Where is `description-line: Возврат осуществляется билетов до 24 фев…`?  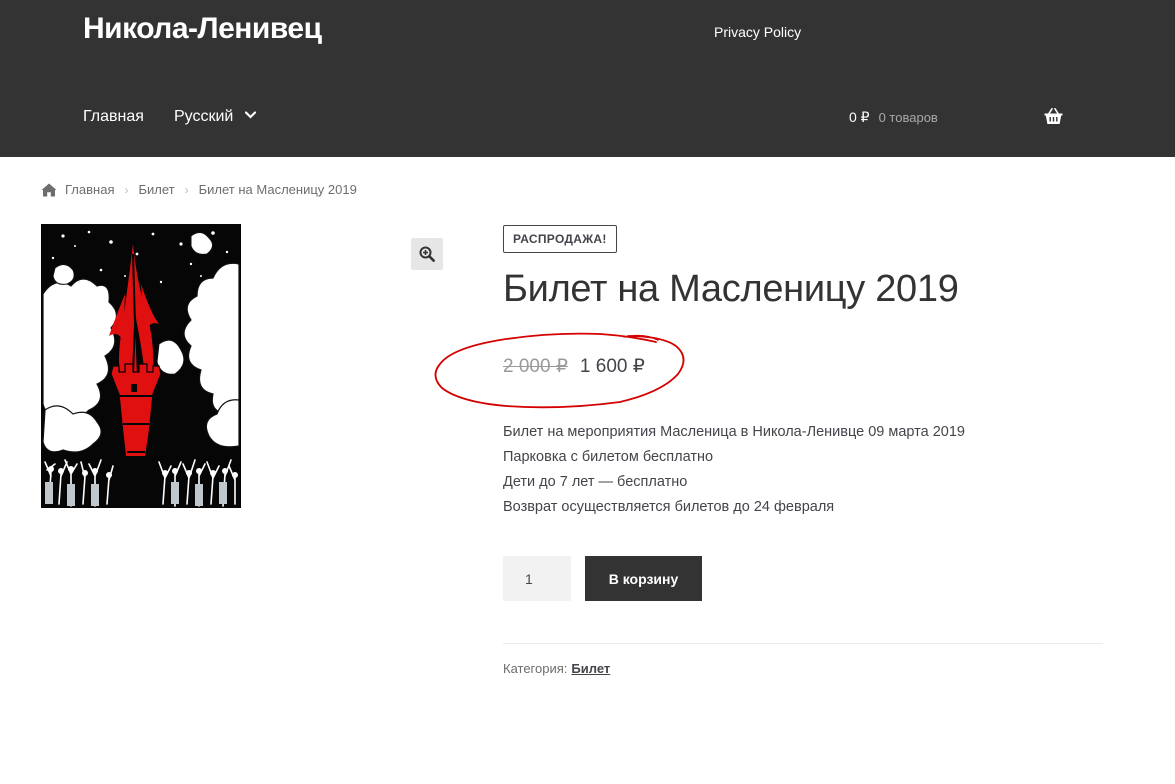
description-line: Возврат осуществляется билетов до 24 фев… is located at coordinates (669, 507).